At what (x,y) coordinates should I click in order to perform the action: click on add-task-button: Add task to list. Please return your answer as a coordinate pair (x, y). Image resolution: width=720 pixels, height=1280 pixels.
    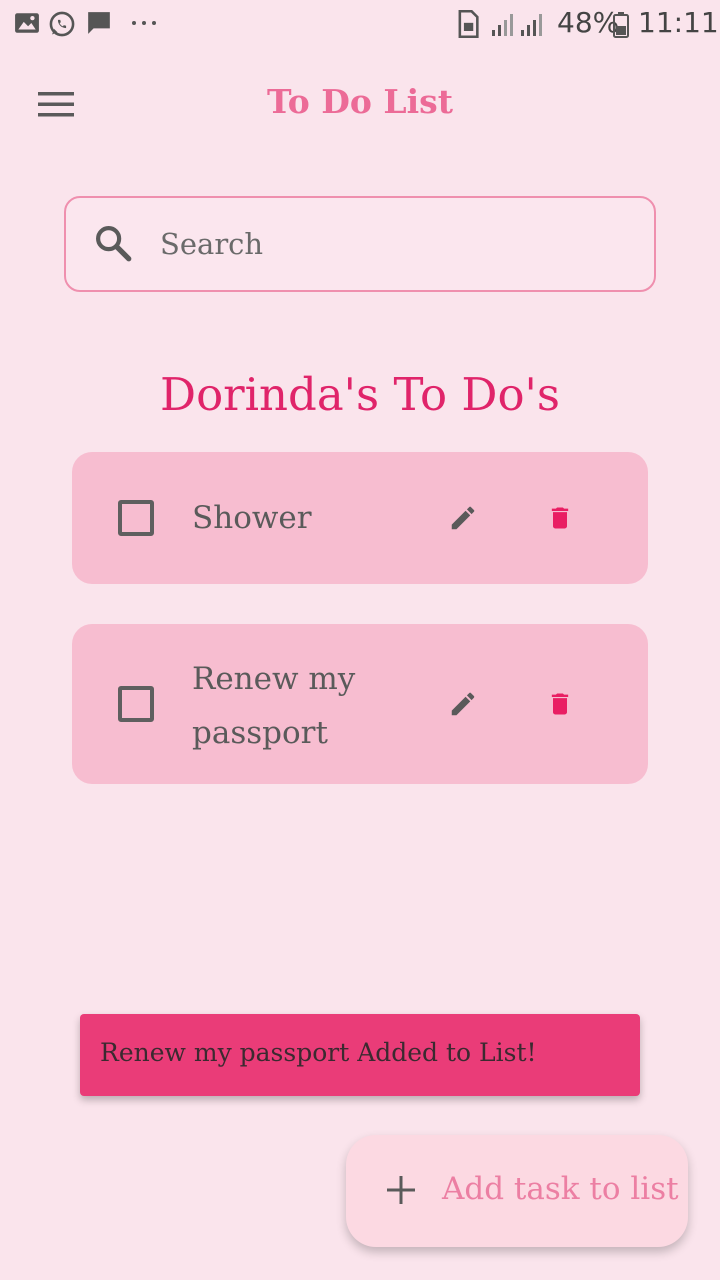
    Looking at the image, I should click on (517, 1191).